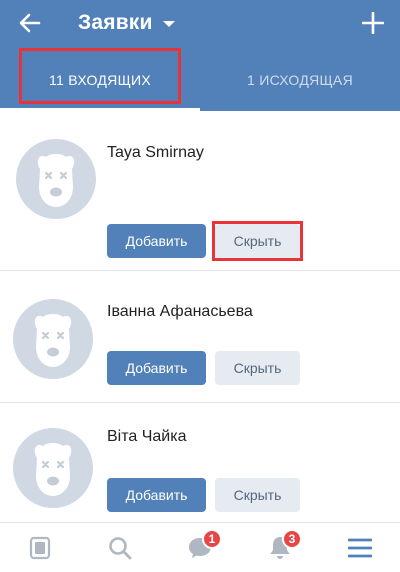  Describe the element at coordinates (146, 437) in the screenshot. I see `user-name: Віта Чайка` at that location.